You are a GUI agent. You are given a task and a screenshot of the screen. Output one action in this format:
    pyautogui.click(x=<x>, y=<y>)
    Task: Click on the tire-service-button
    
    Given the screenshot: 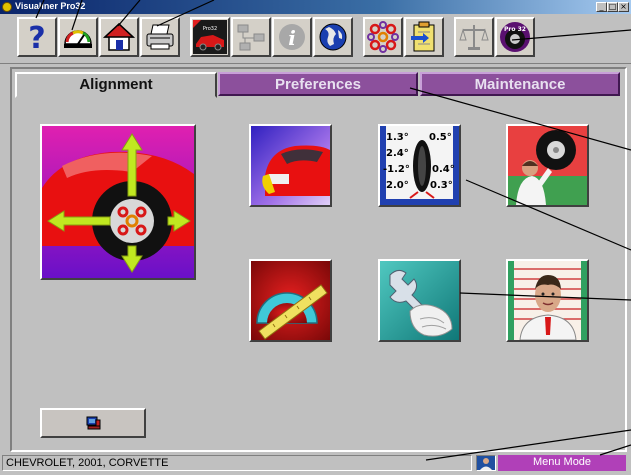 What is the action you would take?
    pyautogui.click(x=547, y=165)
    